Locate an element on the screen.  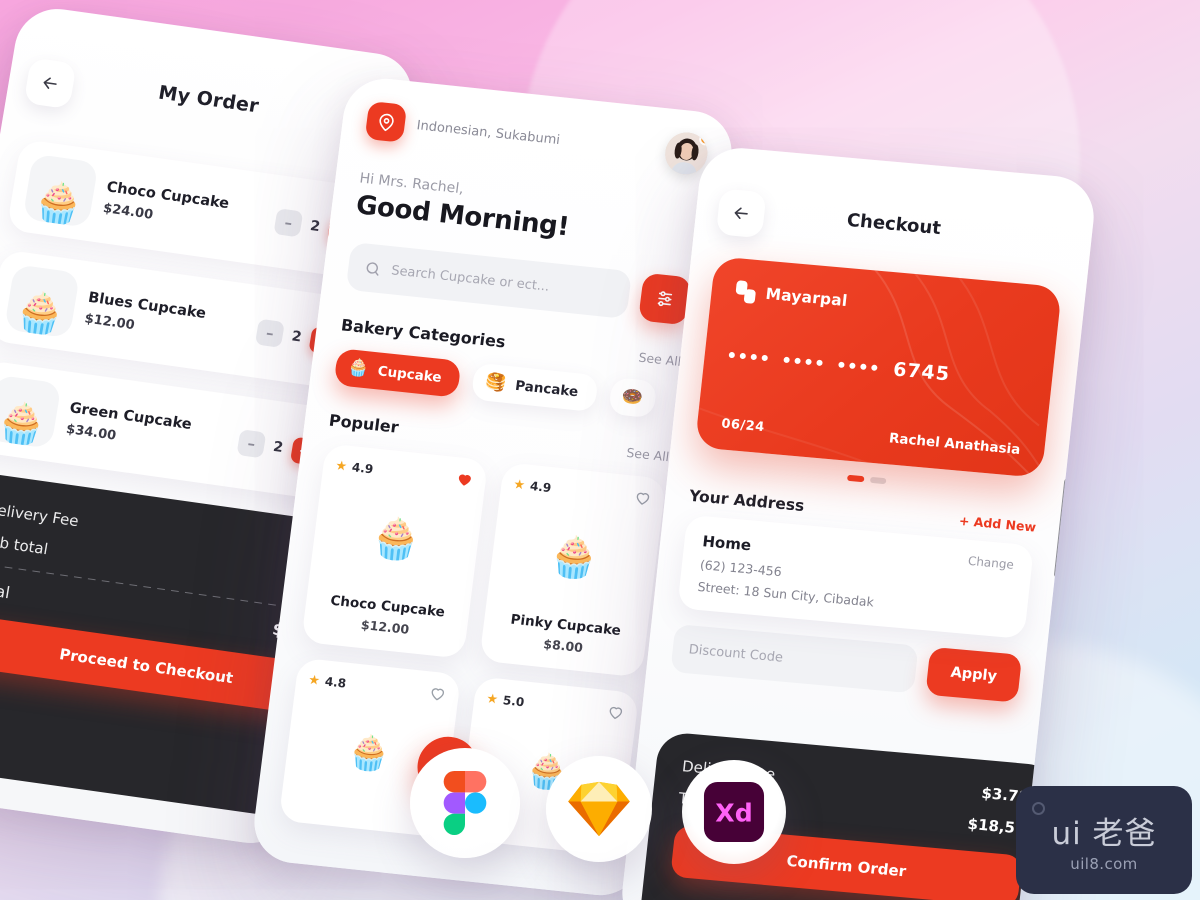
order-item-info: Choco Cupcake $24.00 is located at coordinates (184, 208).